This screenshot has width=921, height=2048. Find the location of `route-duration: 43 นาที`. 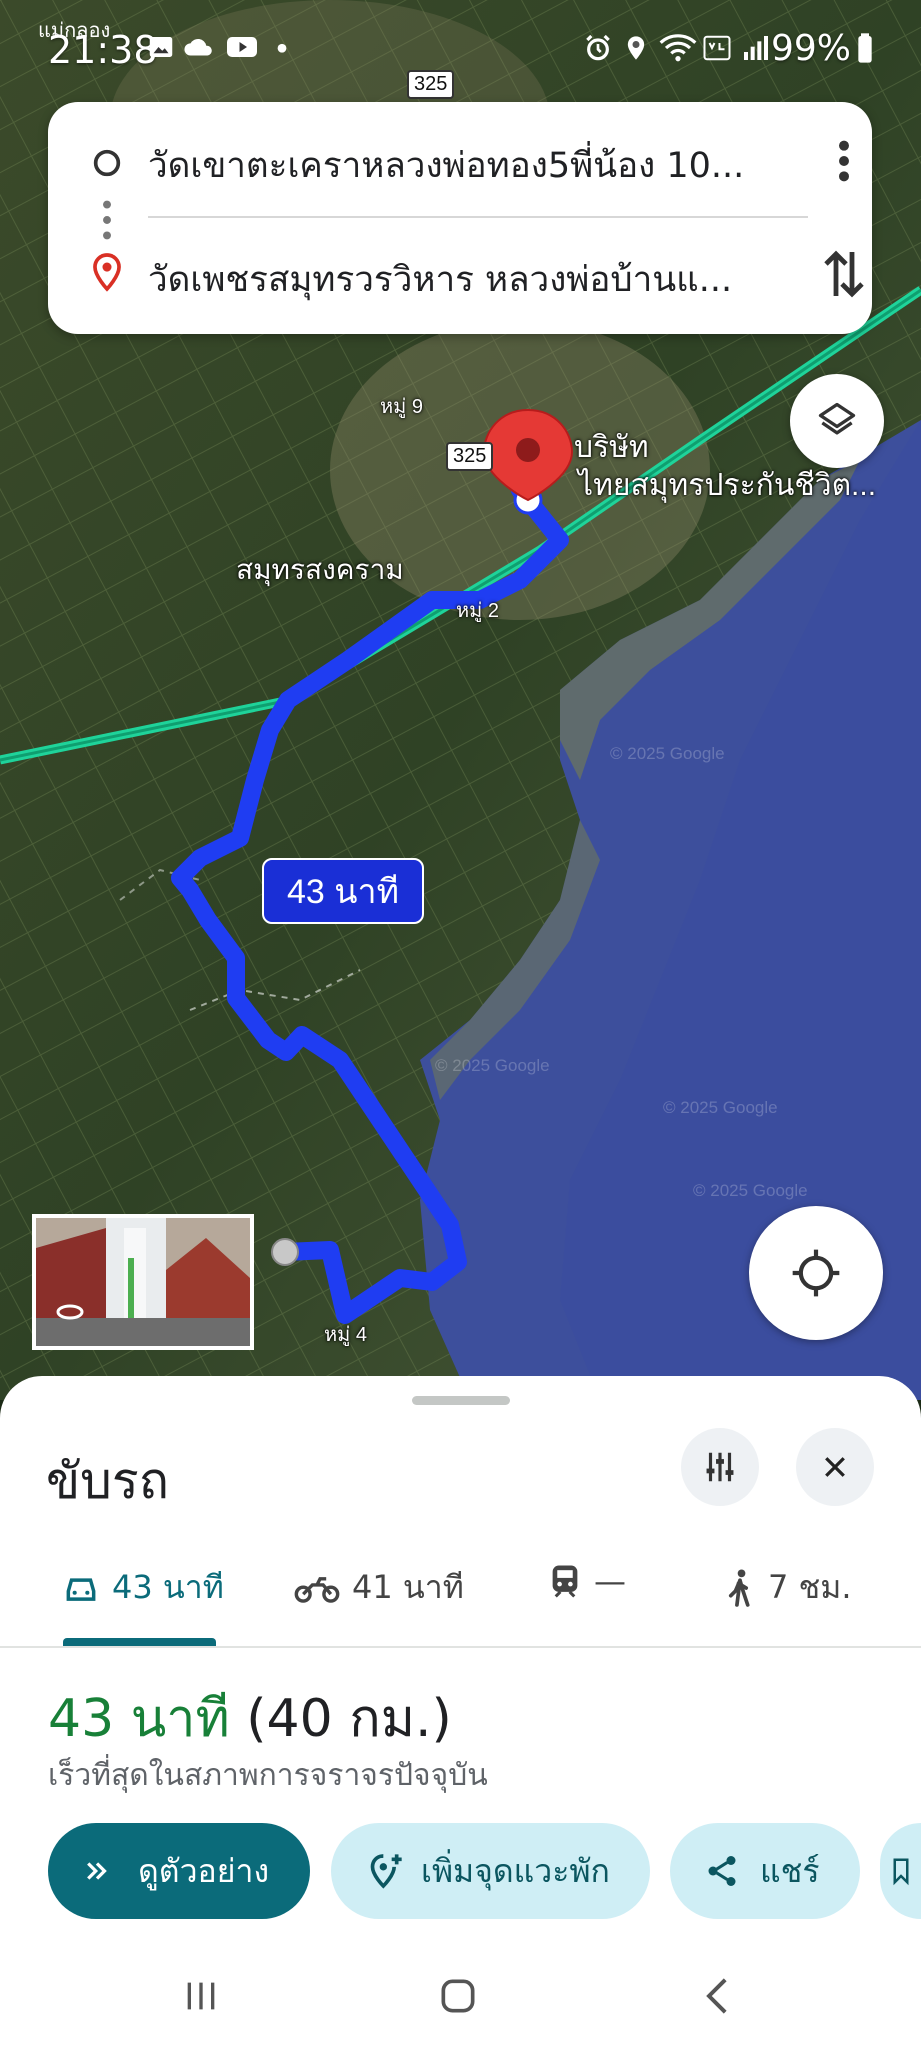

route-duration: 43 นาที is located at coordinates (139, 1719).